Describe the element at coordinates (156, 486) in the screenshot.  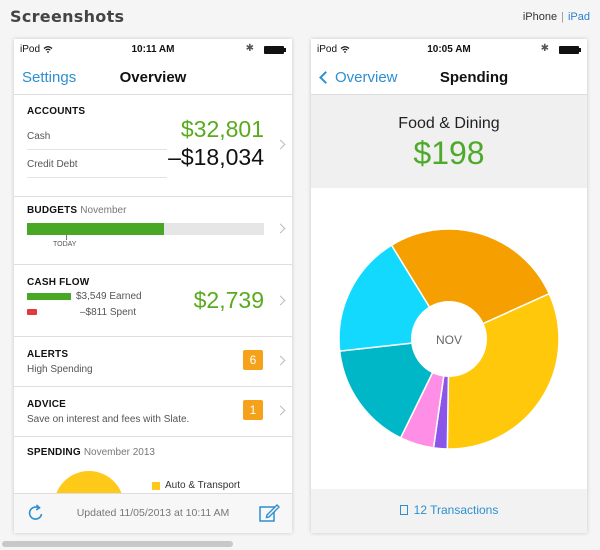
I see `legend-swatch` at that location.